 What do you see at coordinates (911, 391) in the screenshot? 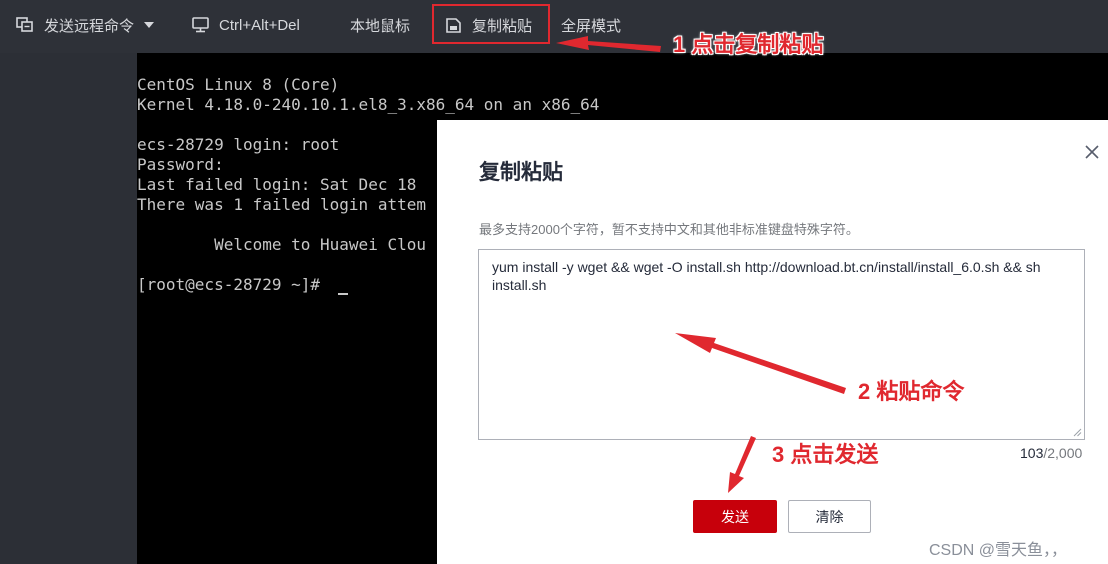
I see `annotation-step-2: 2 粘贴命令` at bounding box center [911, 391].